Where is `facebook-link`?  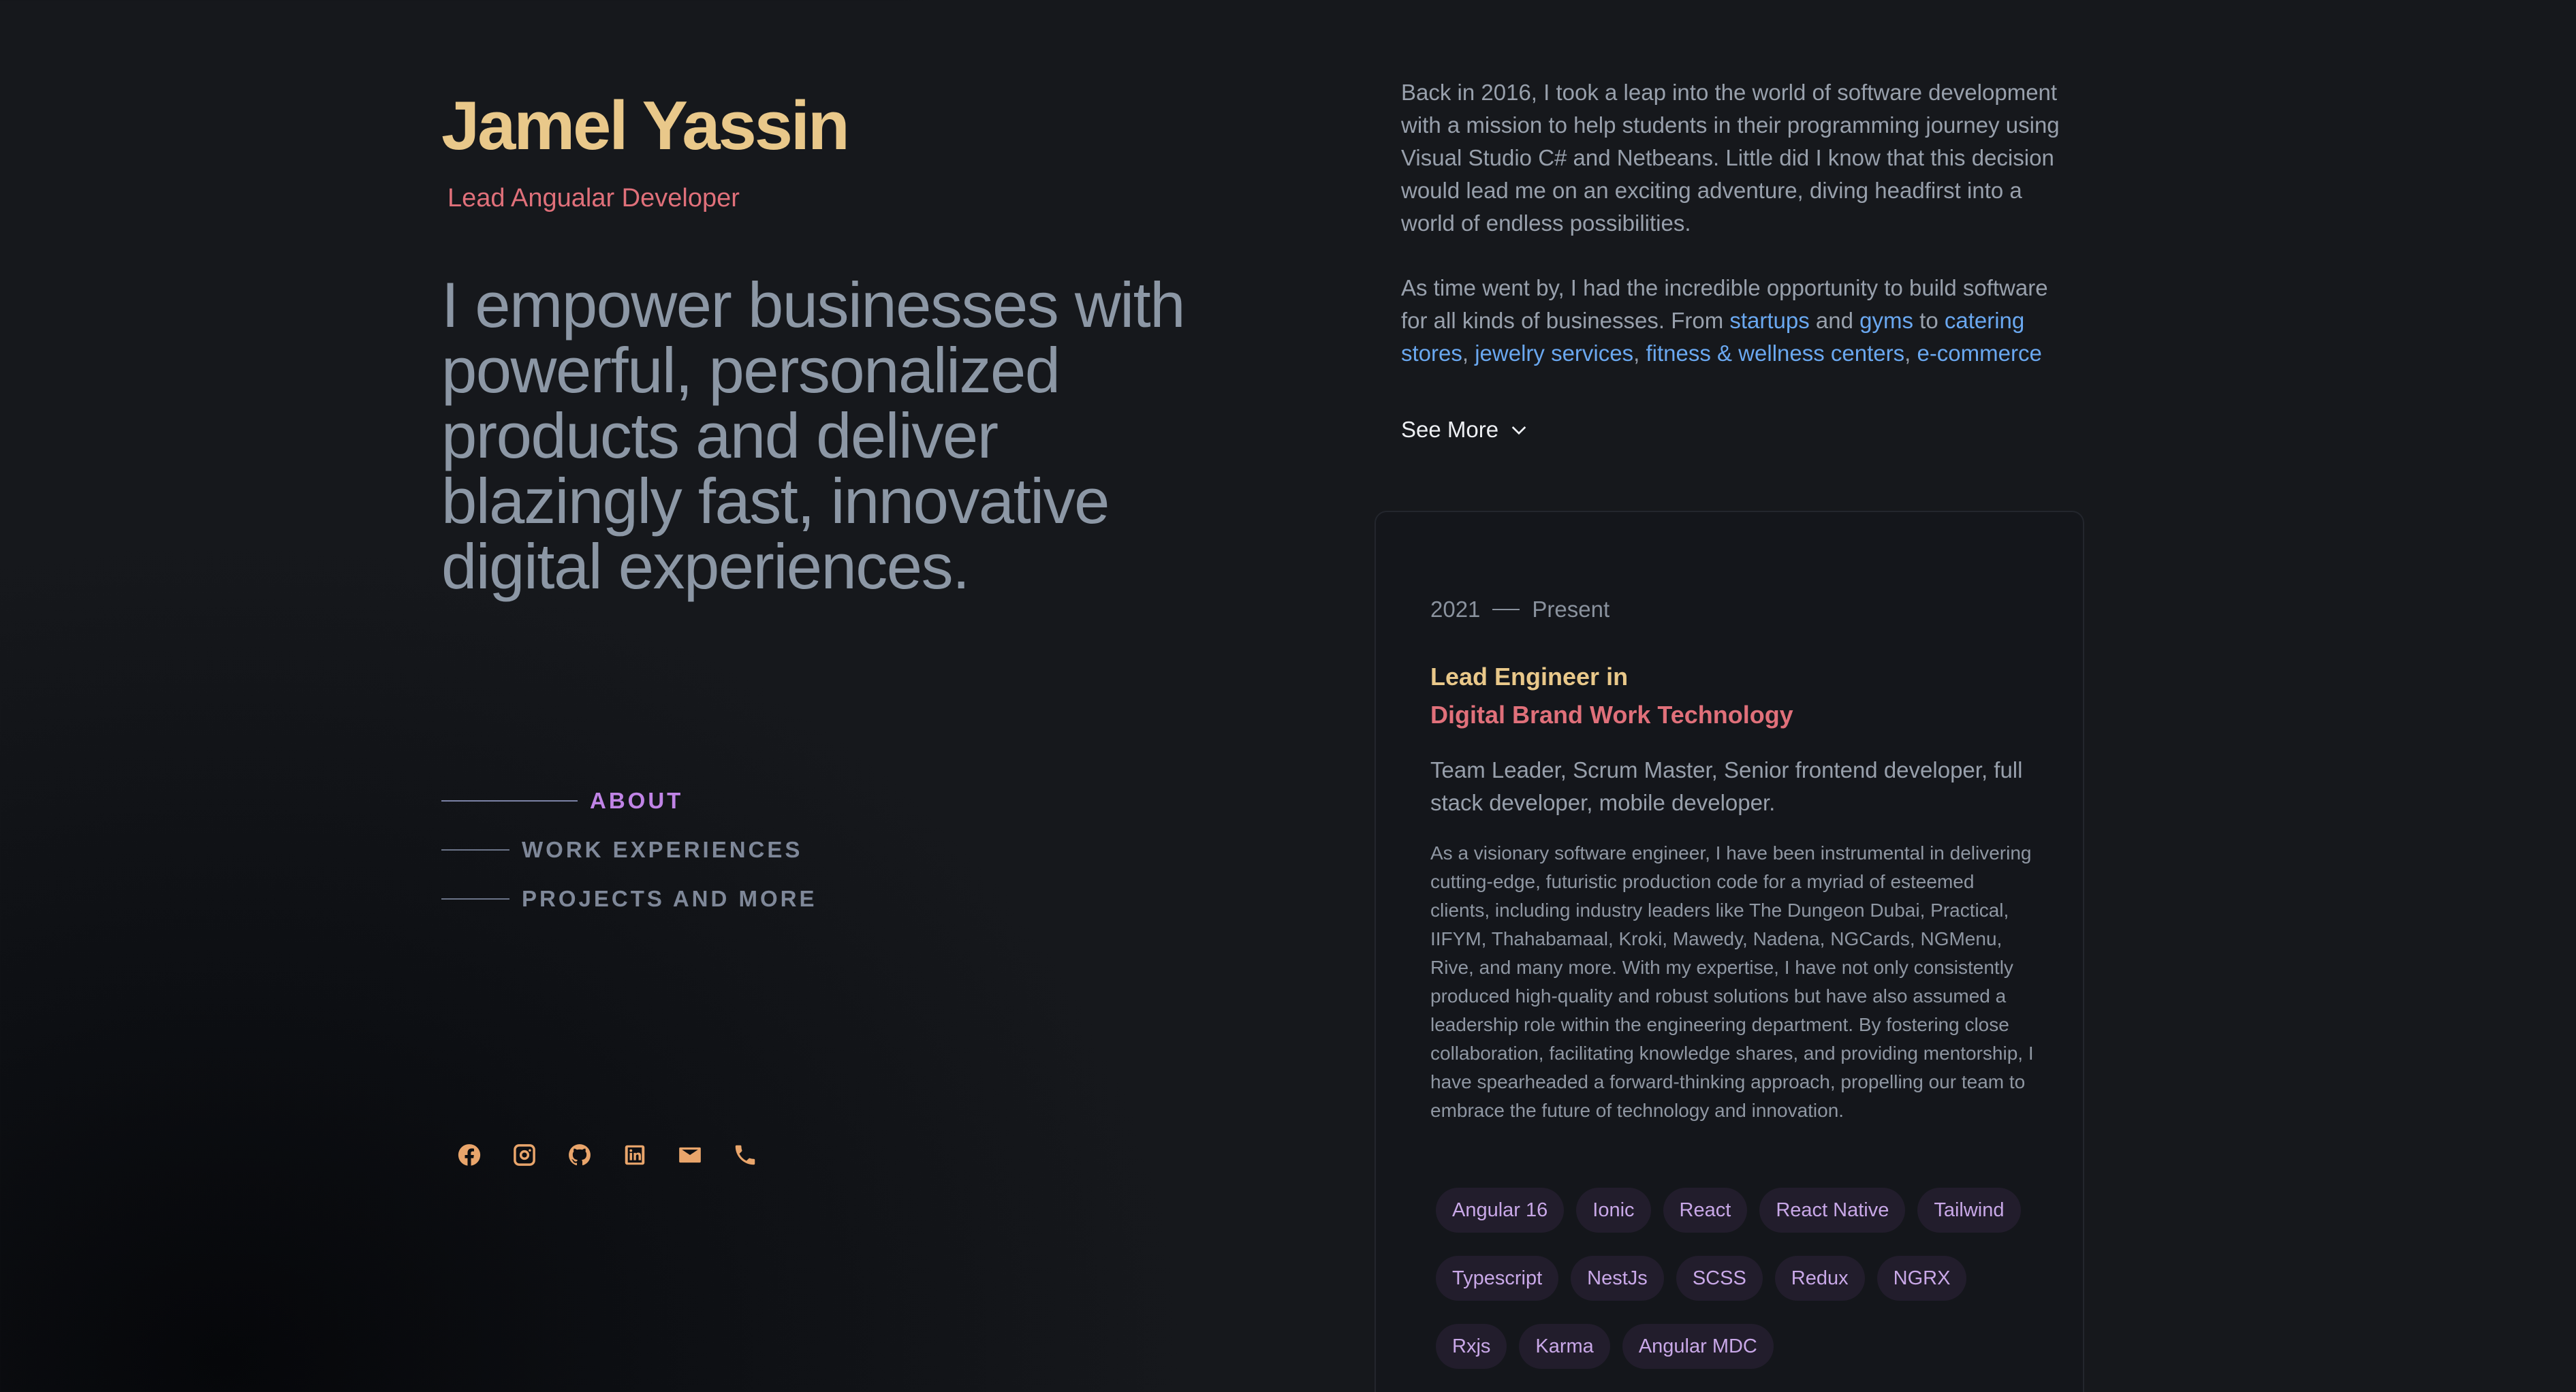 facebook-link is located at coordinates (469, 1155).